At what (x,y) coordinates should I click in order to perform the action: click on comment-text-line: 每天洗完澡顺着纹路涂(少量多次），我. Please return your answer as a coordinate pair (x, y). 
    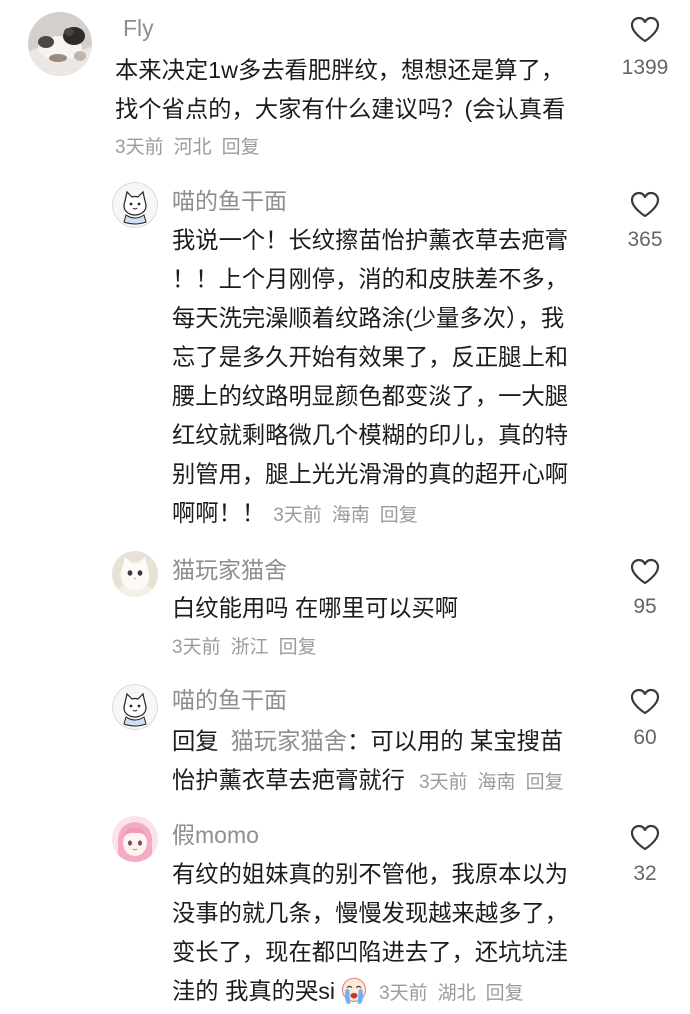
    Looking at the image, I should click on (368, 318).